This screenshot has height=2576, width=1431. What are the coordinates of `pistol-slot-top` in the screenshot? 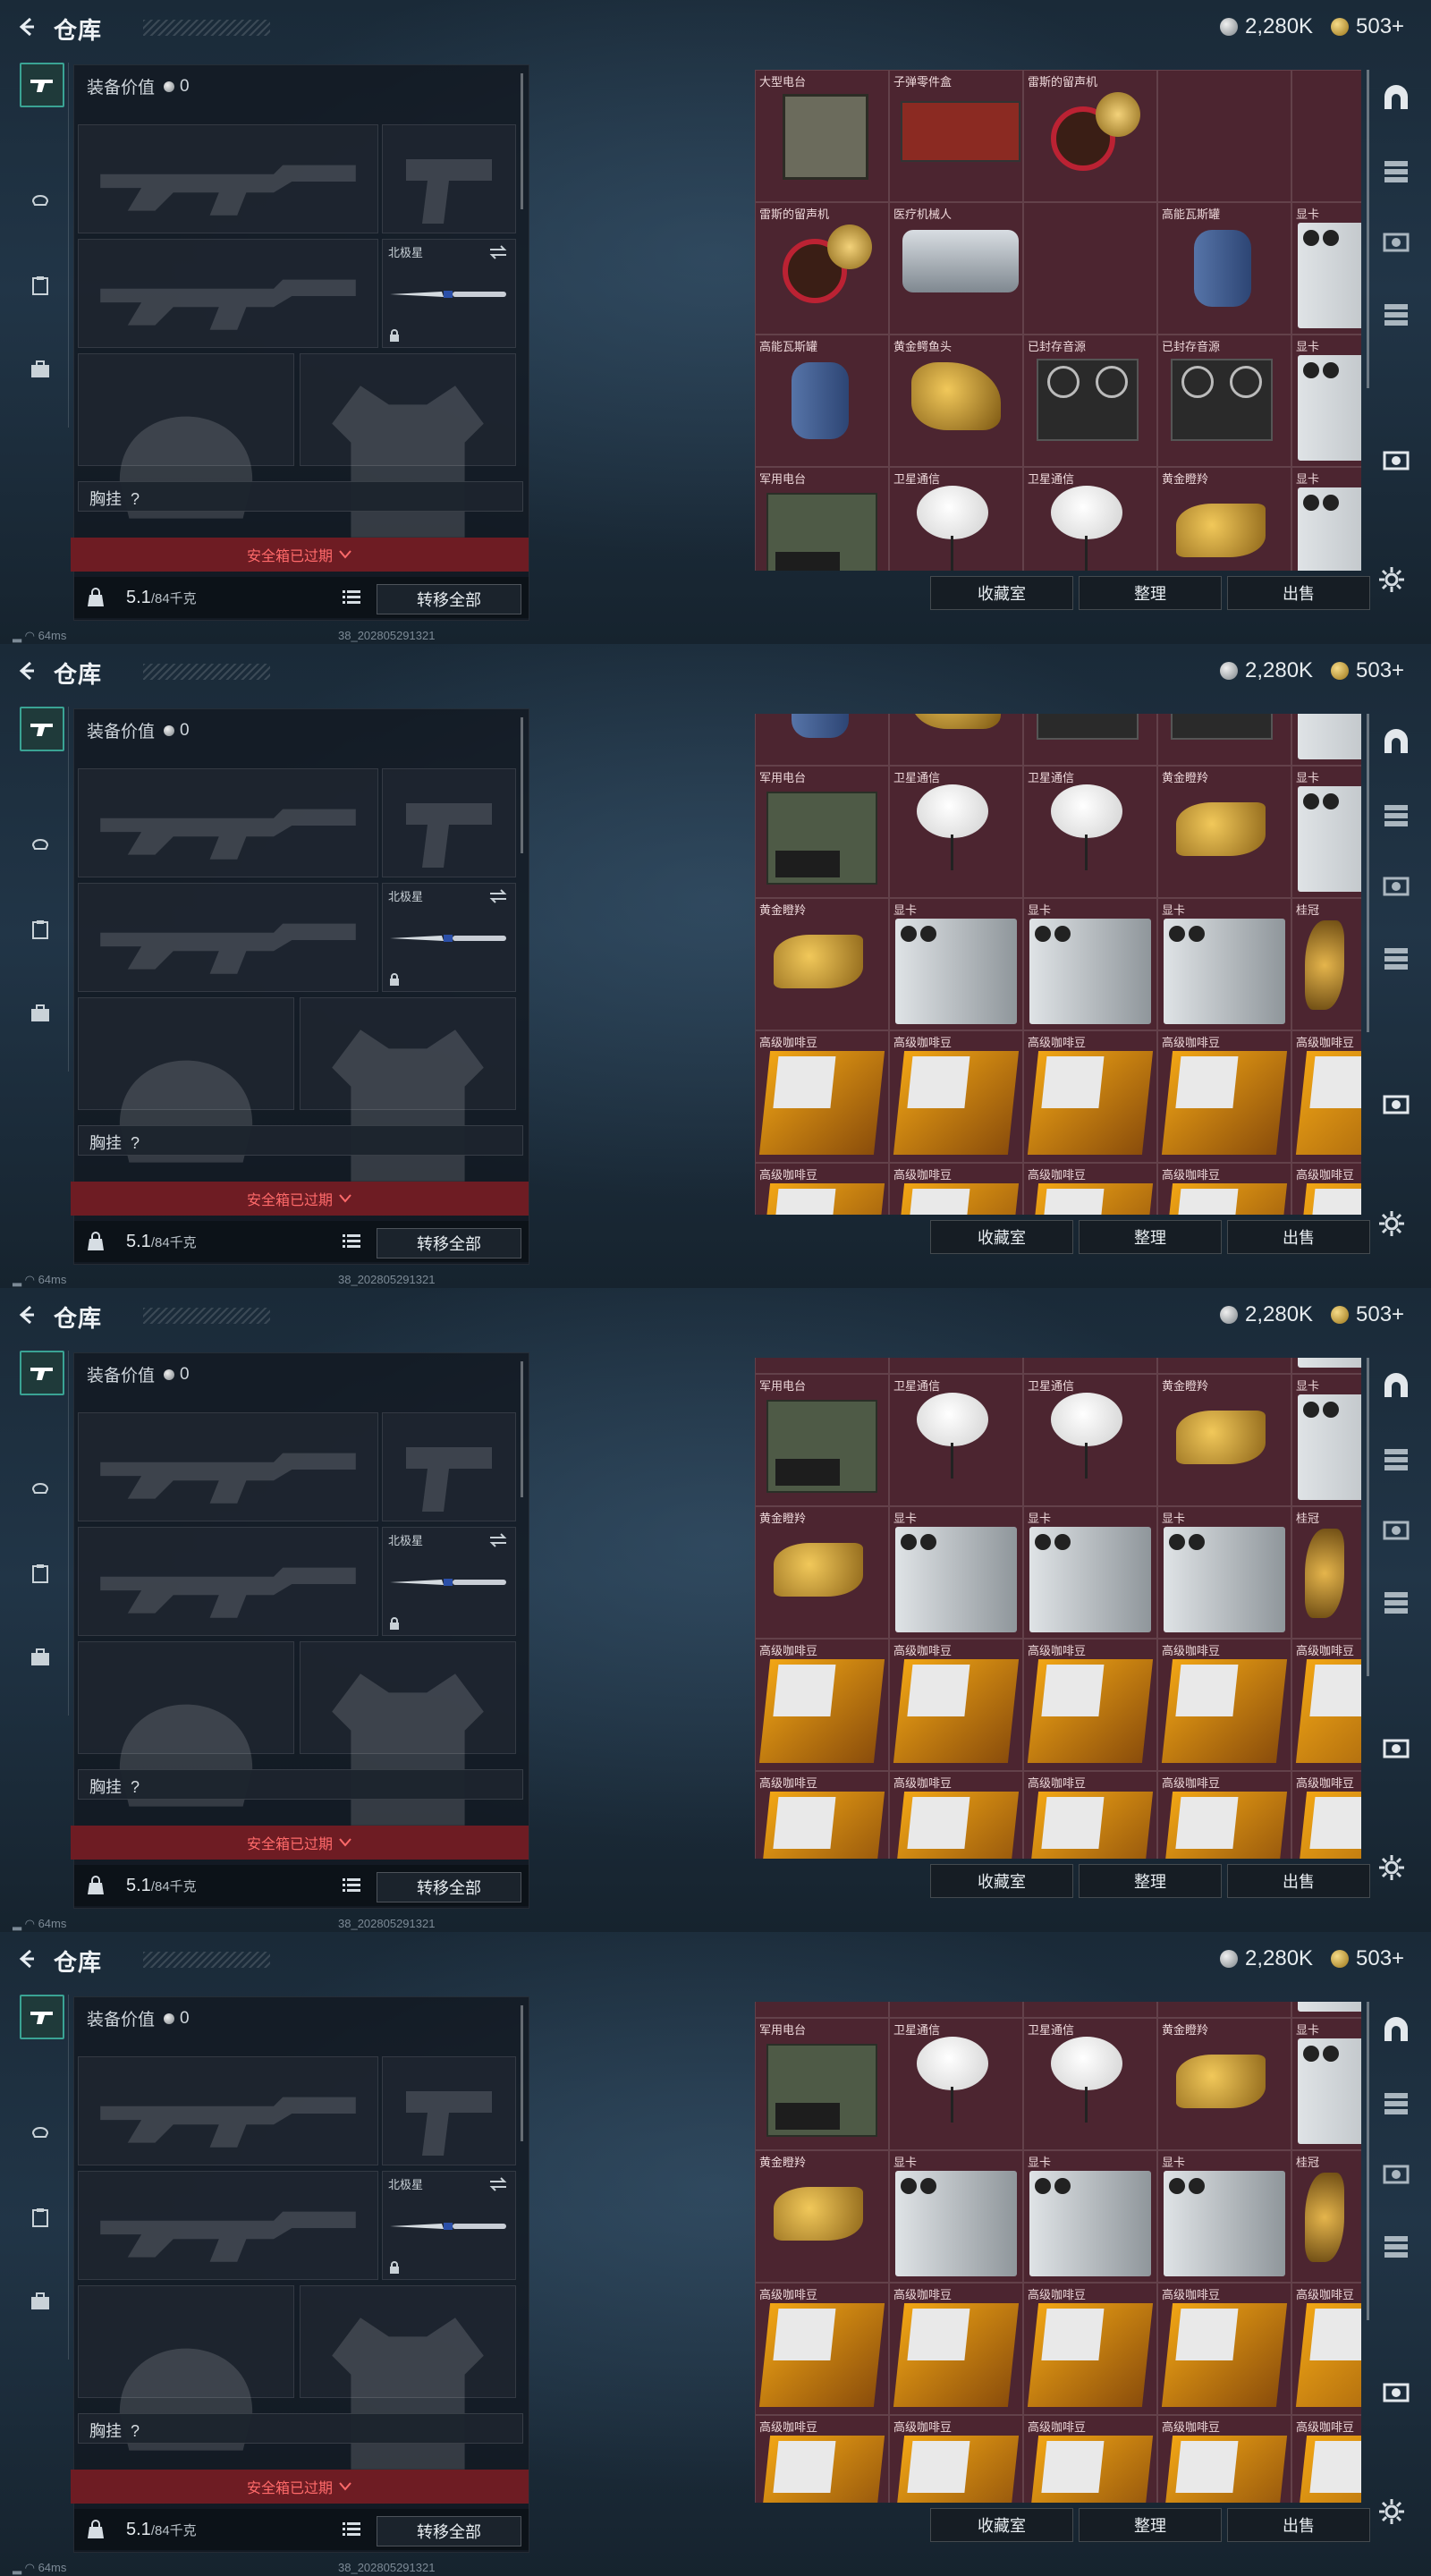 It's located at (449, 178).